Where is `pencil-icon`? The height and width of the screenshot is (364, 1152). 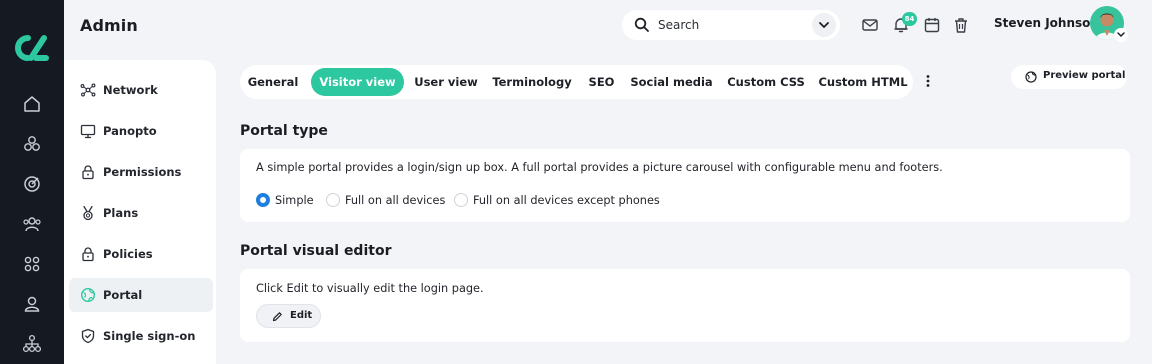 pencil-icon is located at coordinates (277, 317).